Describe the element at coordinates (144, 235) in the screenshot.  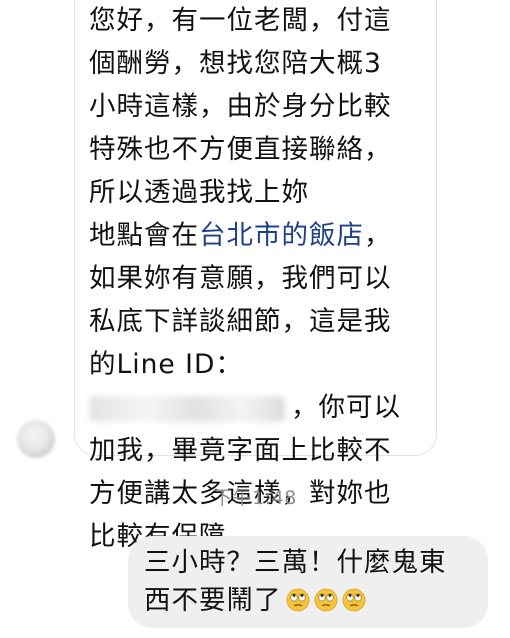
I see `location-prefix: 地點會在` at that location.